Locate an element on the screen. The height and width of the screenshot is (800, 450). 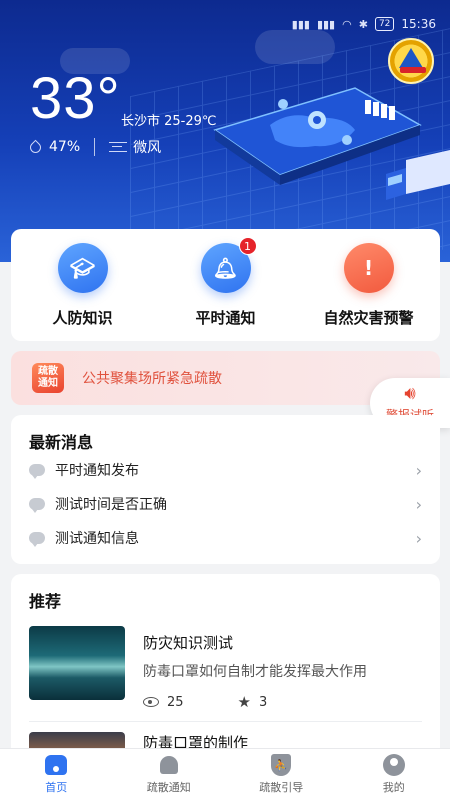
routine-notice-button: 🔔︎ 1 平时通知 is located at coordinates (226, 282).